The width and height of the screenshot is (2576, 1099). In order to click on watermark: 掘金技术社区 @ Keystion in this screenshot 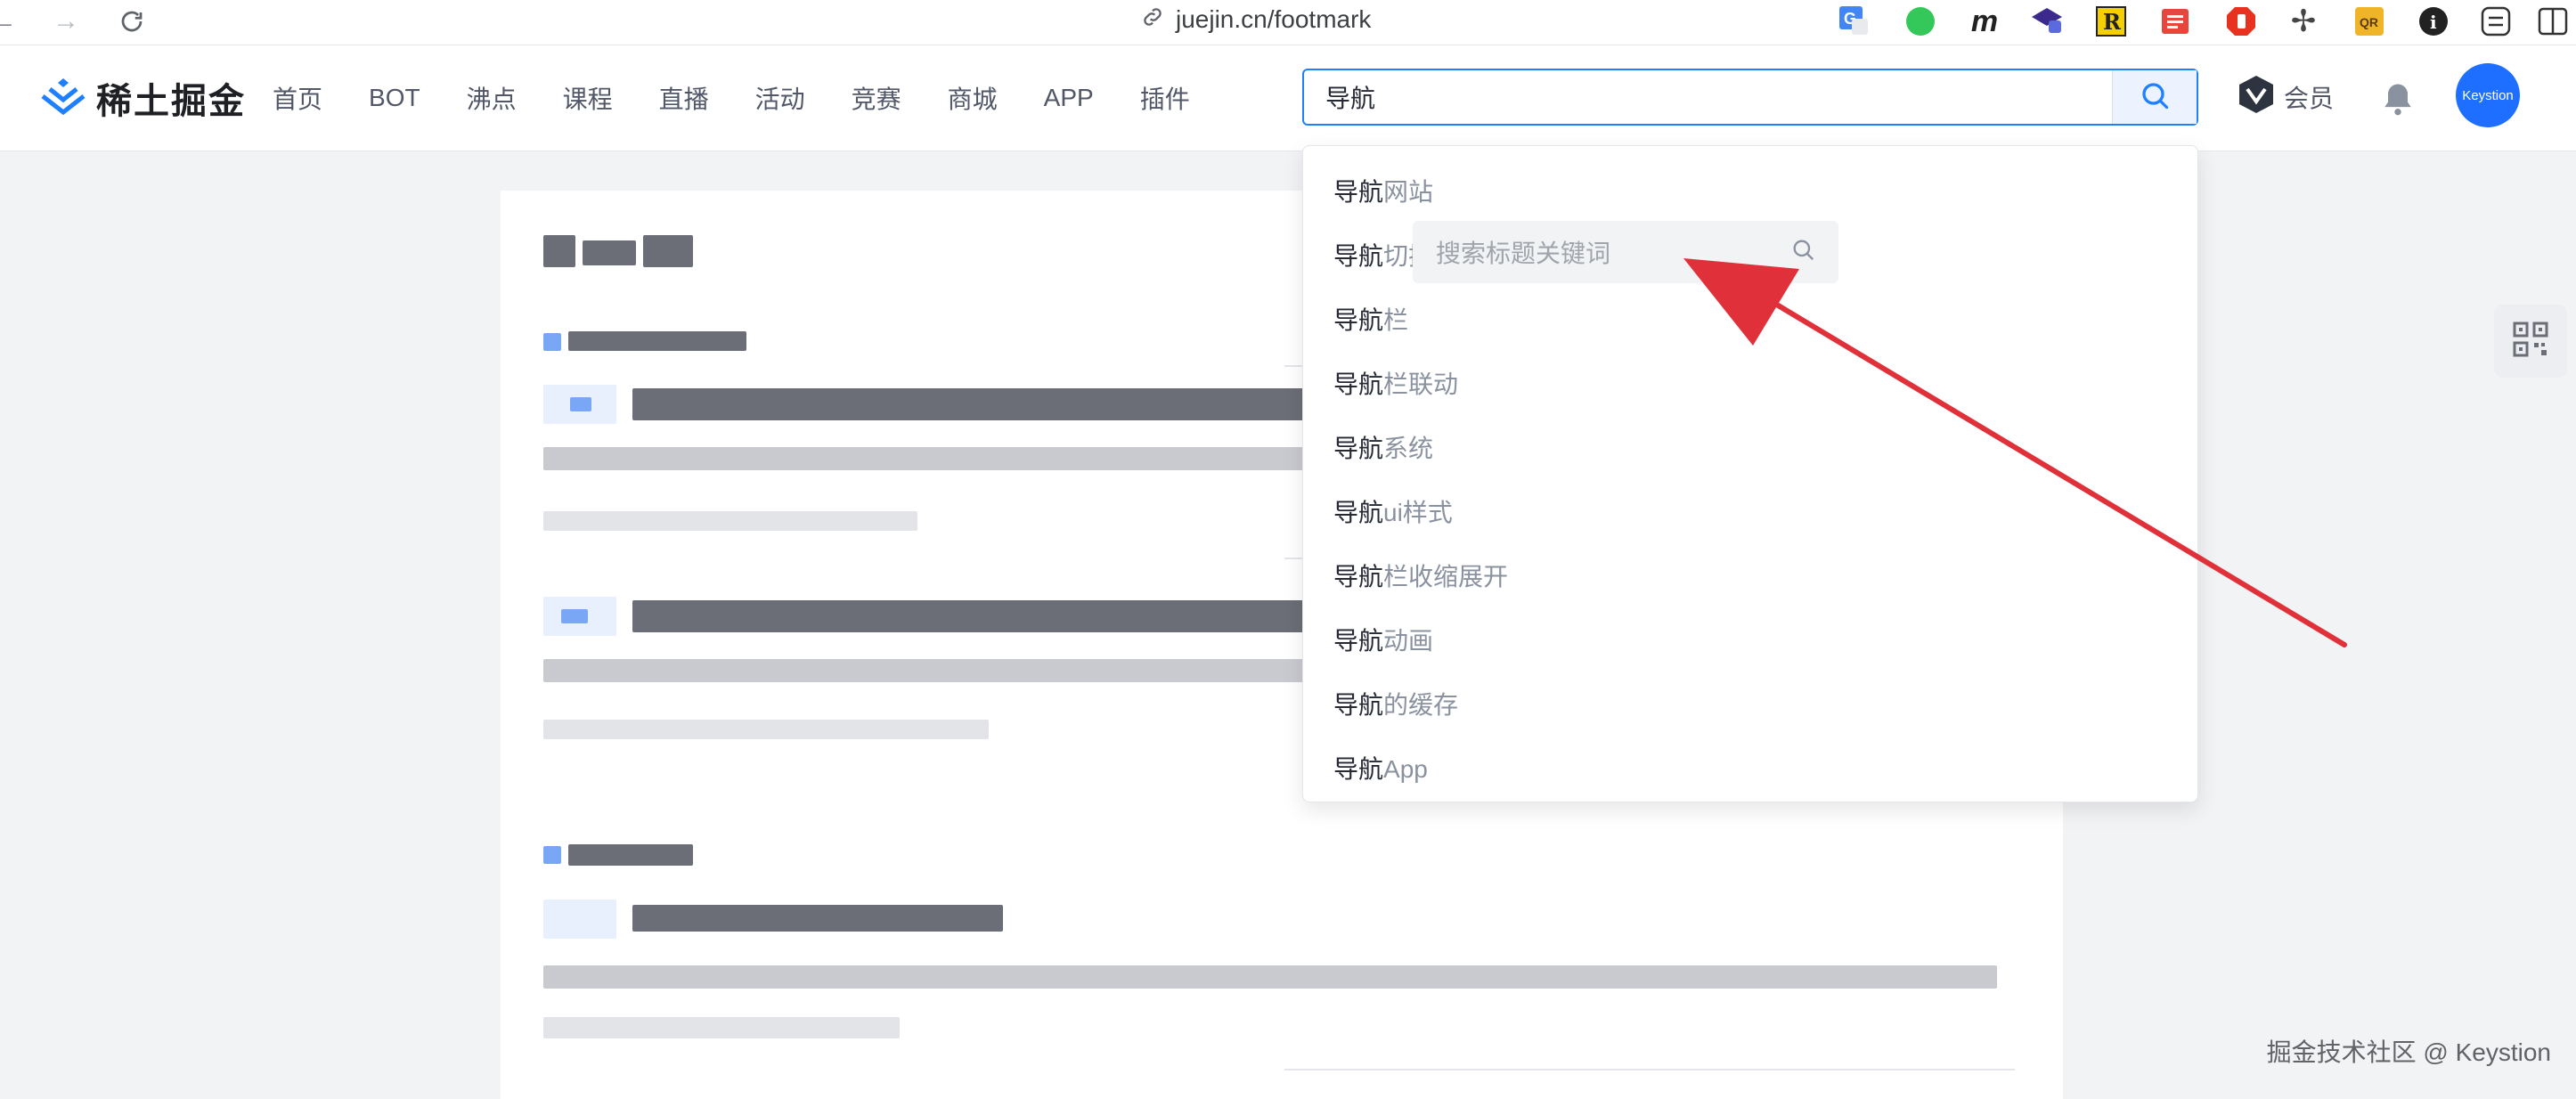, I will do `click(2408, 1052)`.